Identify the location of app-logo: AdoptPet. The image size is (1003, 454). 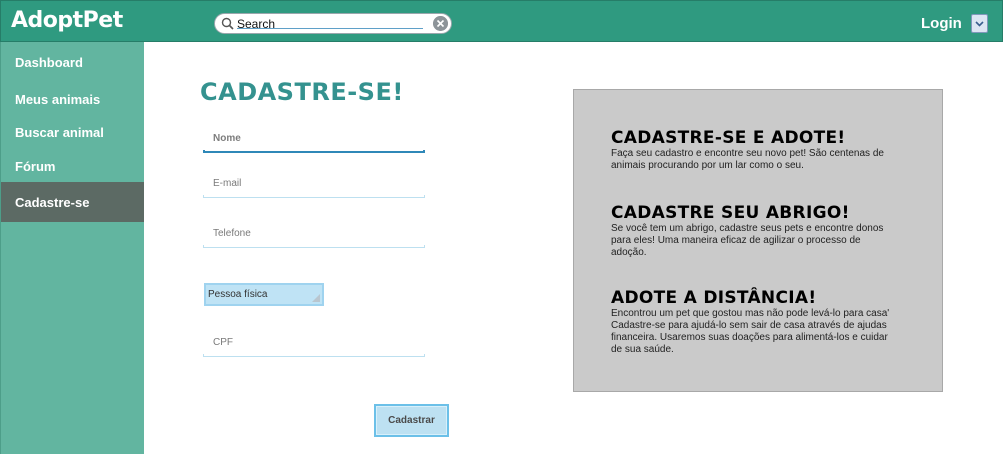
(67, 20).